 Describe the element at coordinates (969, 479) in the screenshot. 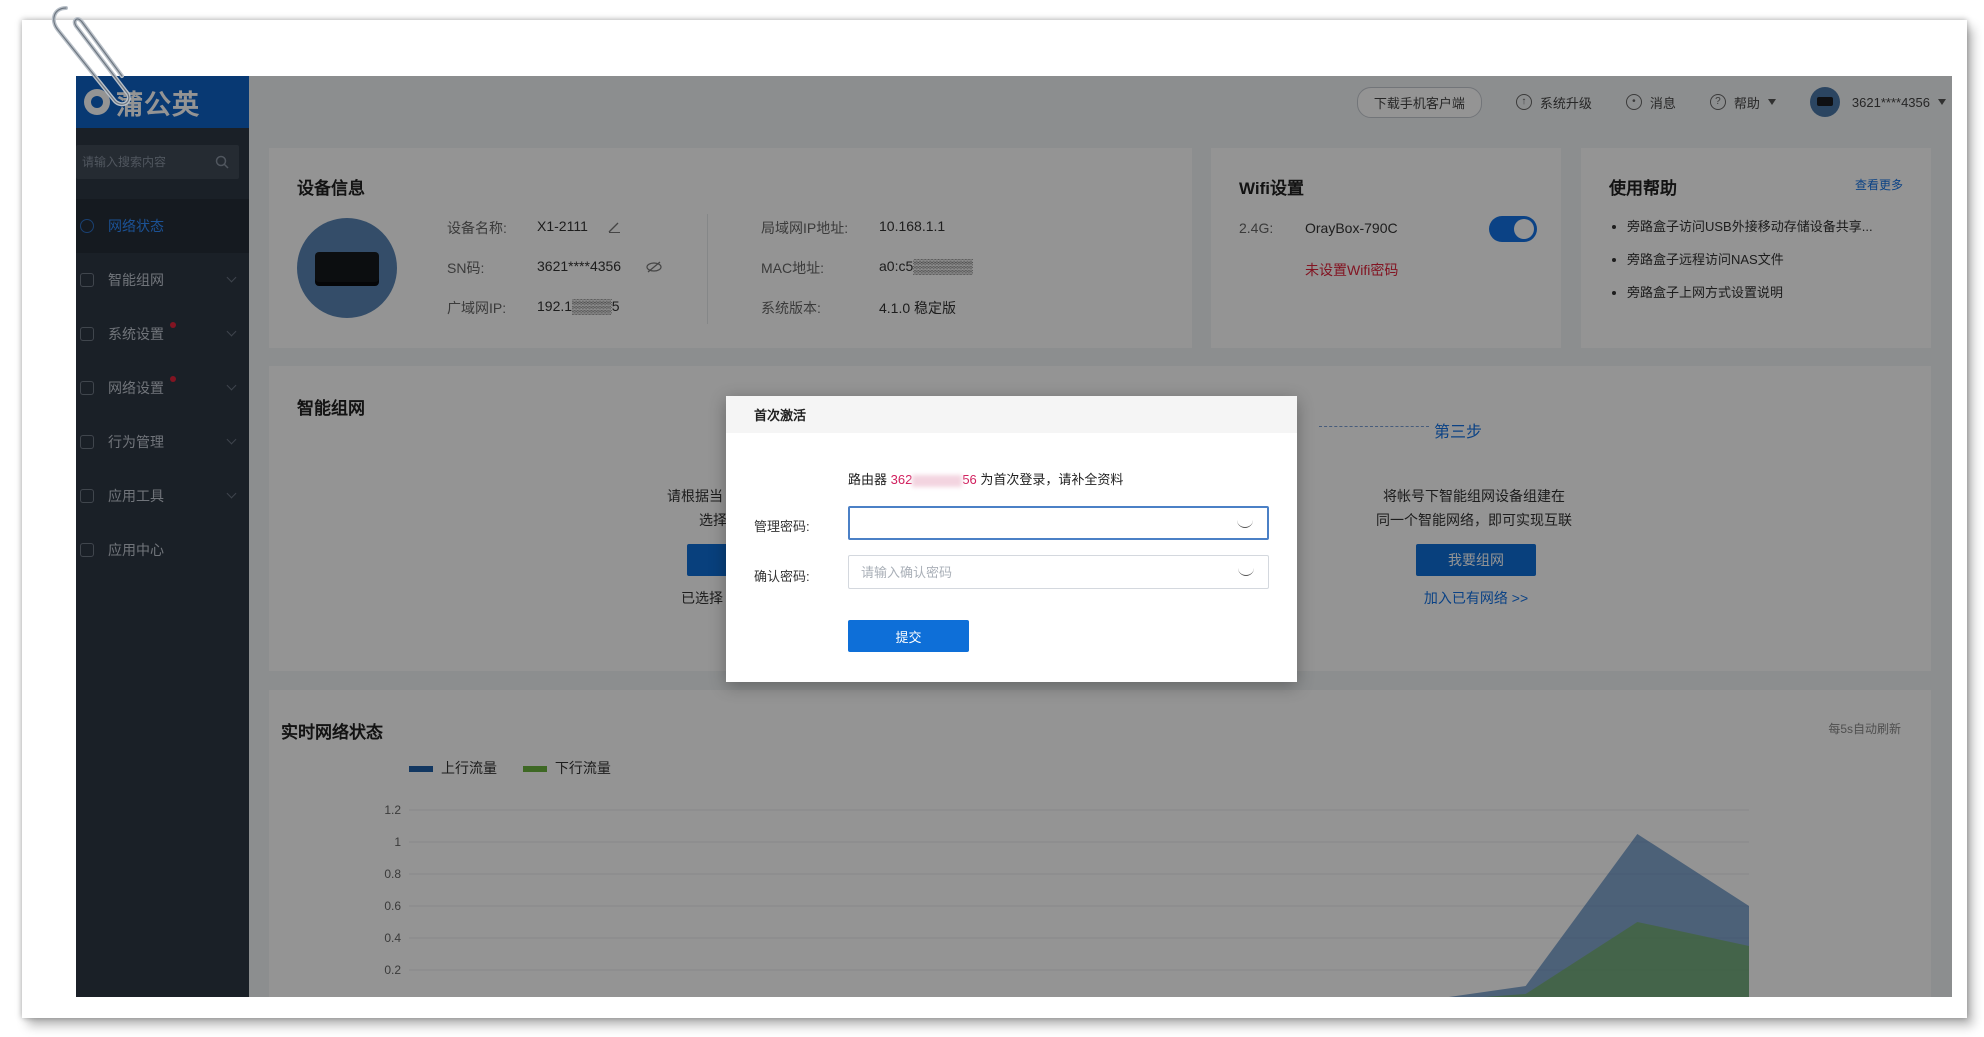

I see `sn-end: 56` at that location.